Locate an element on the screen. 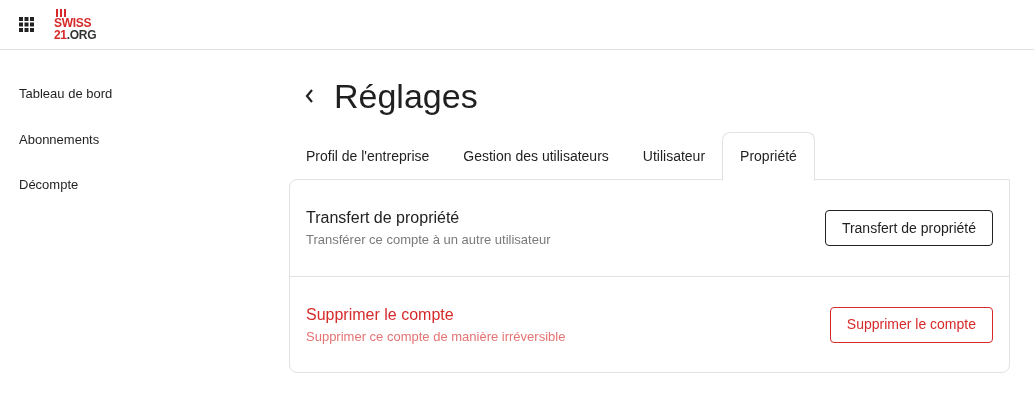 This screenshot has height=411, width=1034. apps-grid-icon is located at coordinates (26, 24).